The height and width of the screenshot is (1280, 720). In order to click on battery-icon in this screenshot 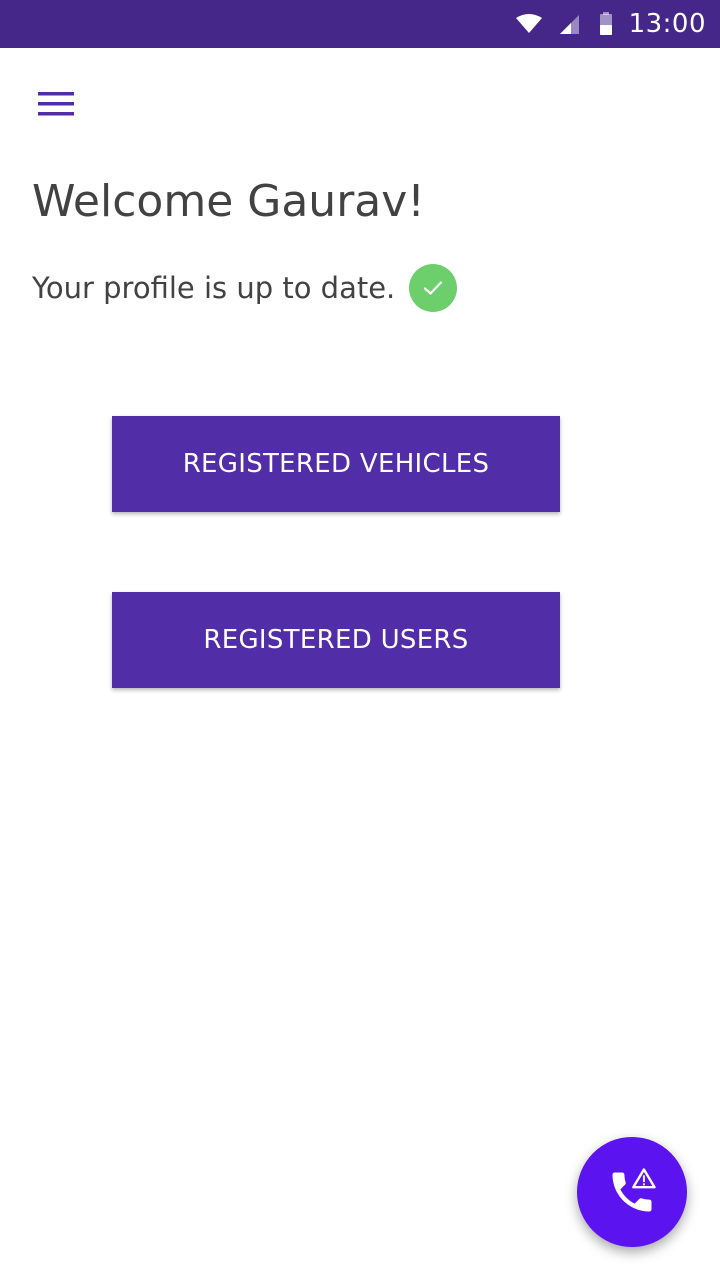, I will do `click(605, 23)`.